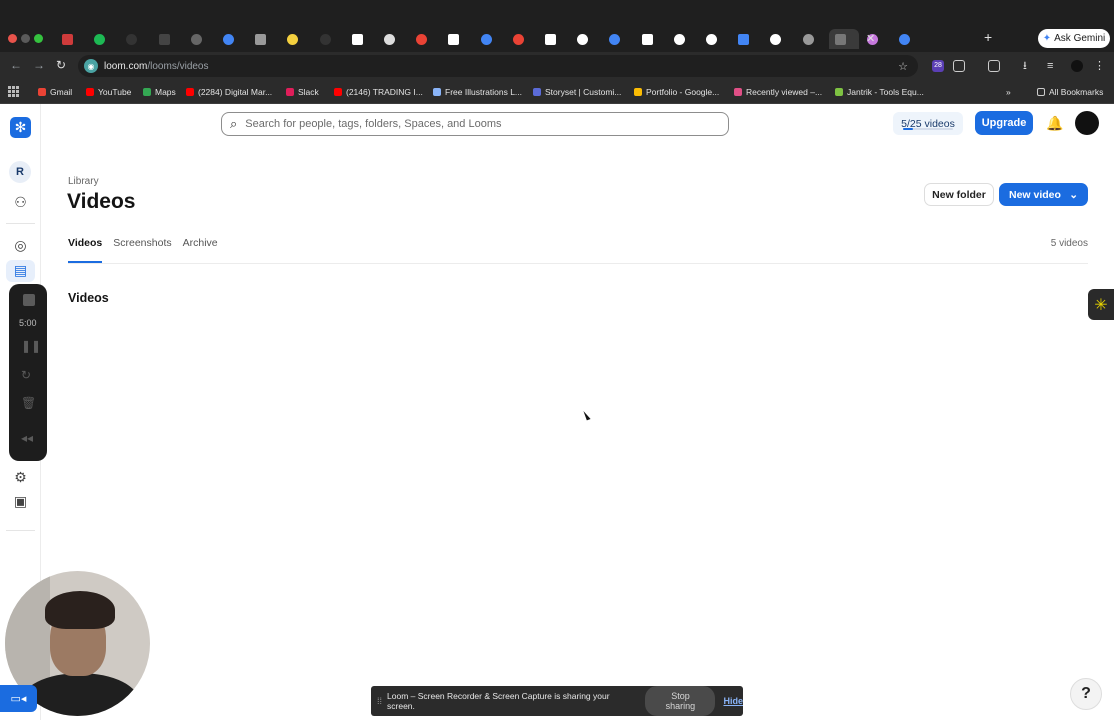  What do you see at coordinates (1086, 694) in the screenshot?
I see `help-button: ?` at bounding box center [1086, 694].